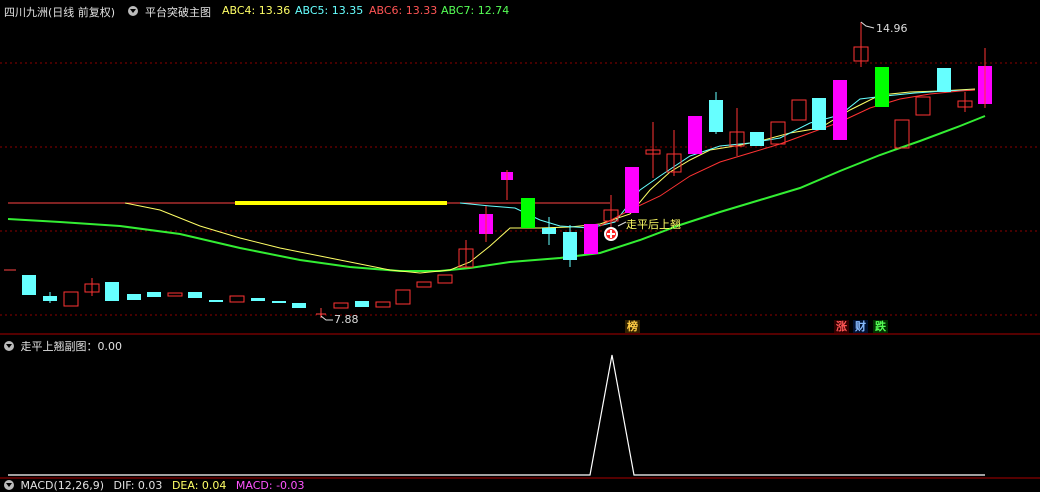 The width and height of the screenshot is (1040, 492). I want to click on low-price-label: 7.88, so click(346, 319).